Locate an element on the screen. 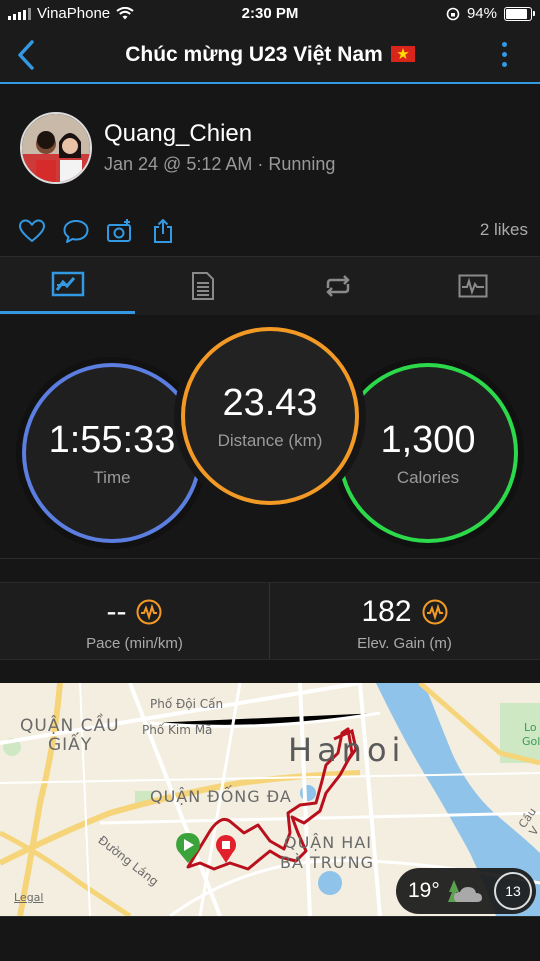  calories-ring: 1,300 Calories is located at coordinates (428, 453).